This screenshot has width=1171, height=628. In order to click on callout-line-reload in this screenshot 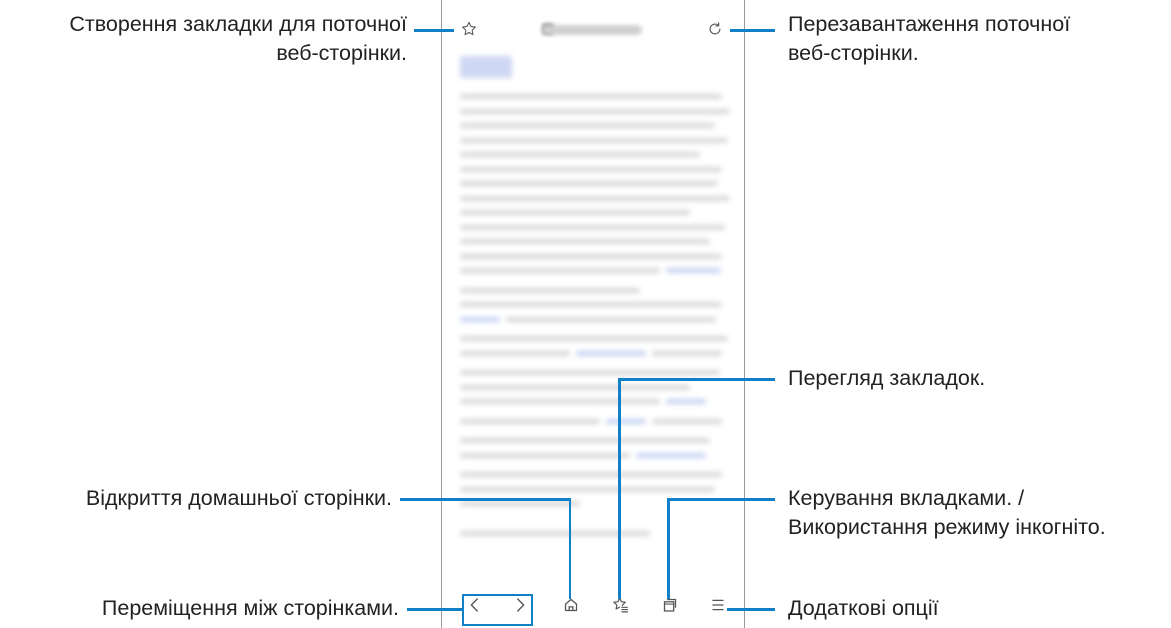, I will do `click(752, 30)`.